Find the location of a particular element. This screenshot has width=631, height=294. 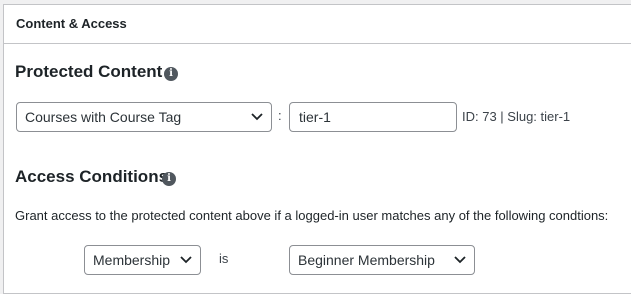

panel-title: Content & Access is located at coordinates (71, 23).